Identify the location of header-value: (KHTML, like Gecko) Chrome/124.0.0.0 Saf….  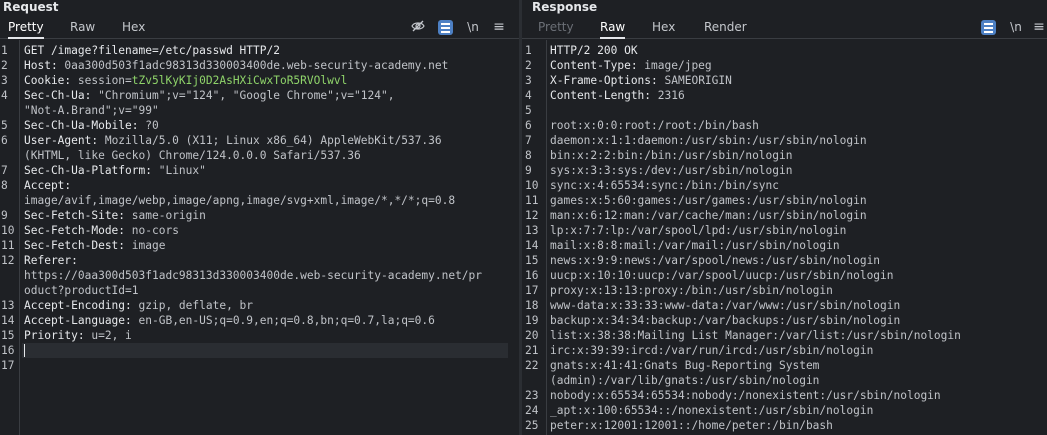
(192, 155).